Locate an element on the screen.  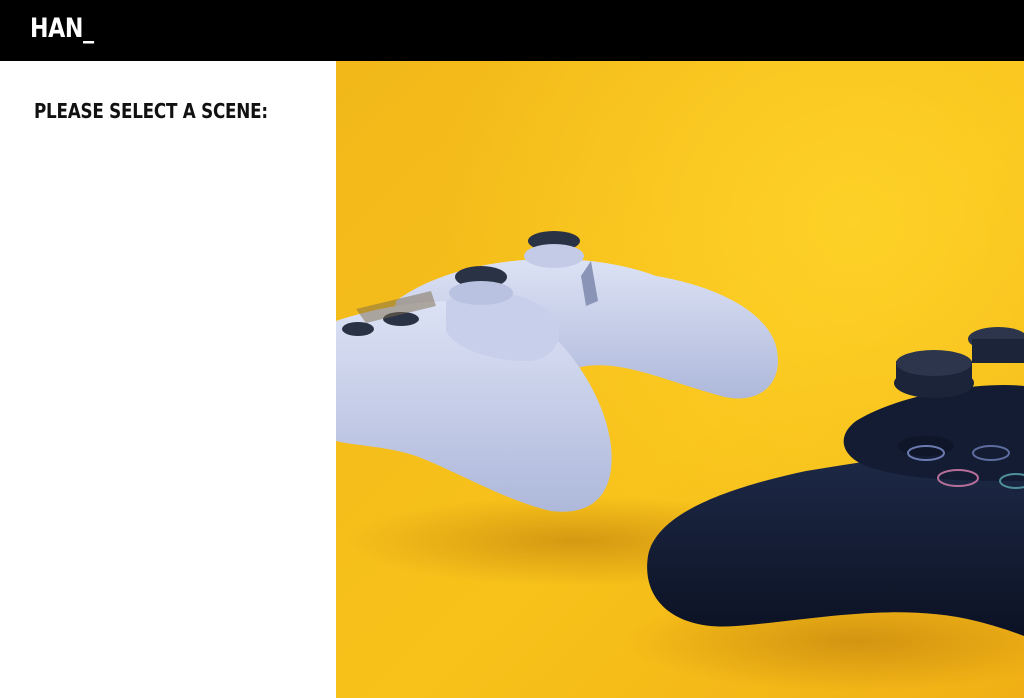
scene-select-prompt: PLEASE SELECT A SCENE: is located at coordinates (151, 111).